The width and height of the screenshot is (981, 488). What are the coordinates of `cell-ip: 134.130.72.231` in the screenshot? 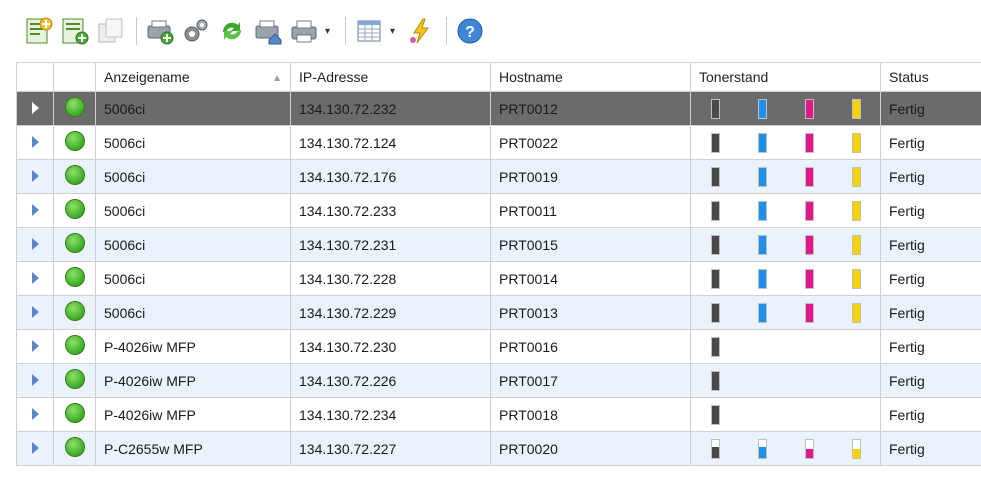 It's located at (390, 244).